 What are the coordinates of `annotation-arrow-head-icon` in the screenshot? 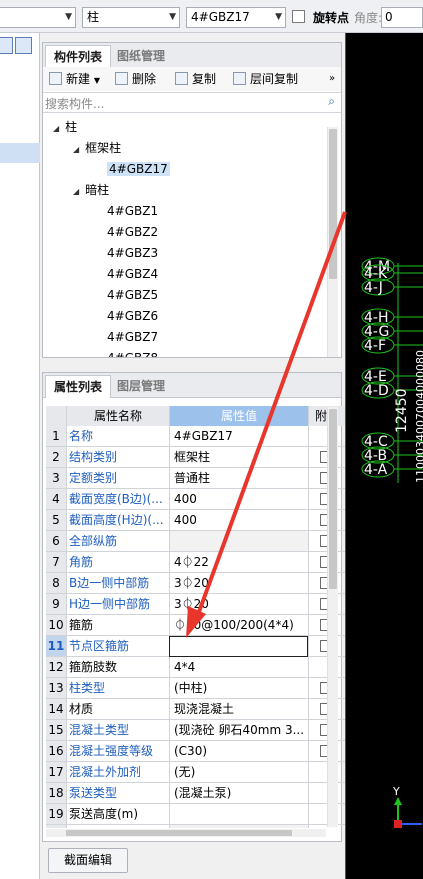 It's located at (196, 622).